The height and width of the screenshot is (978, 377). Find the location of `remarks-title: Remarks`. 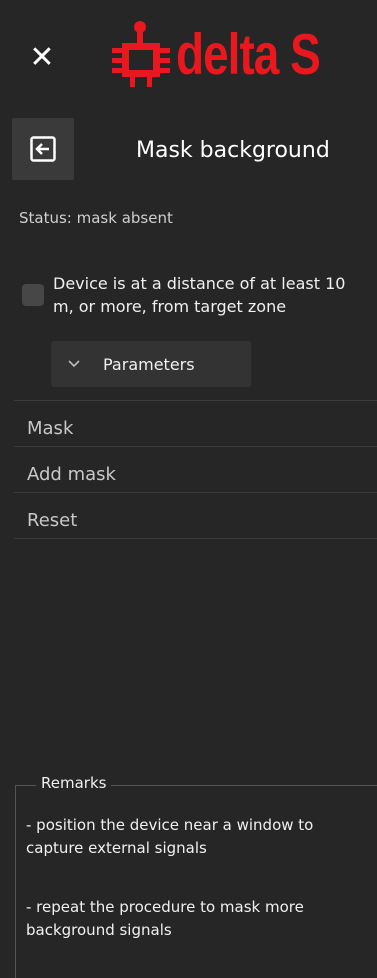

remarks-title: Remarks is located at coordinates (74, 783).